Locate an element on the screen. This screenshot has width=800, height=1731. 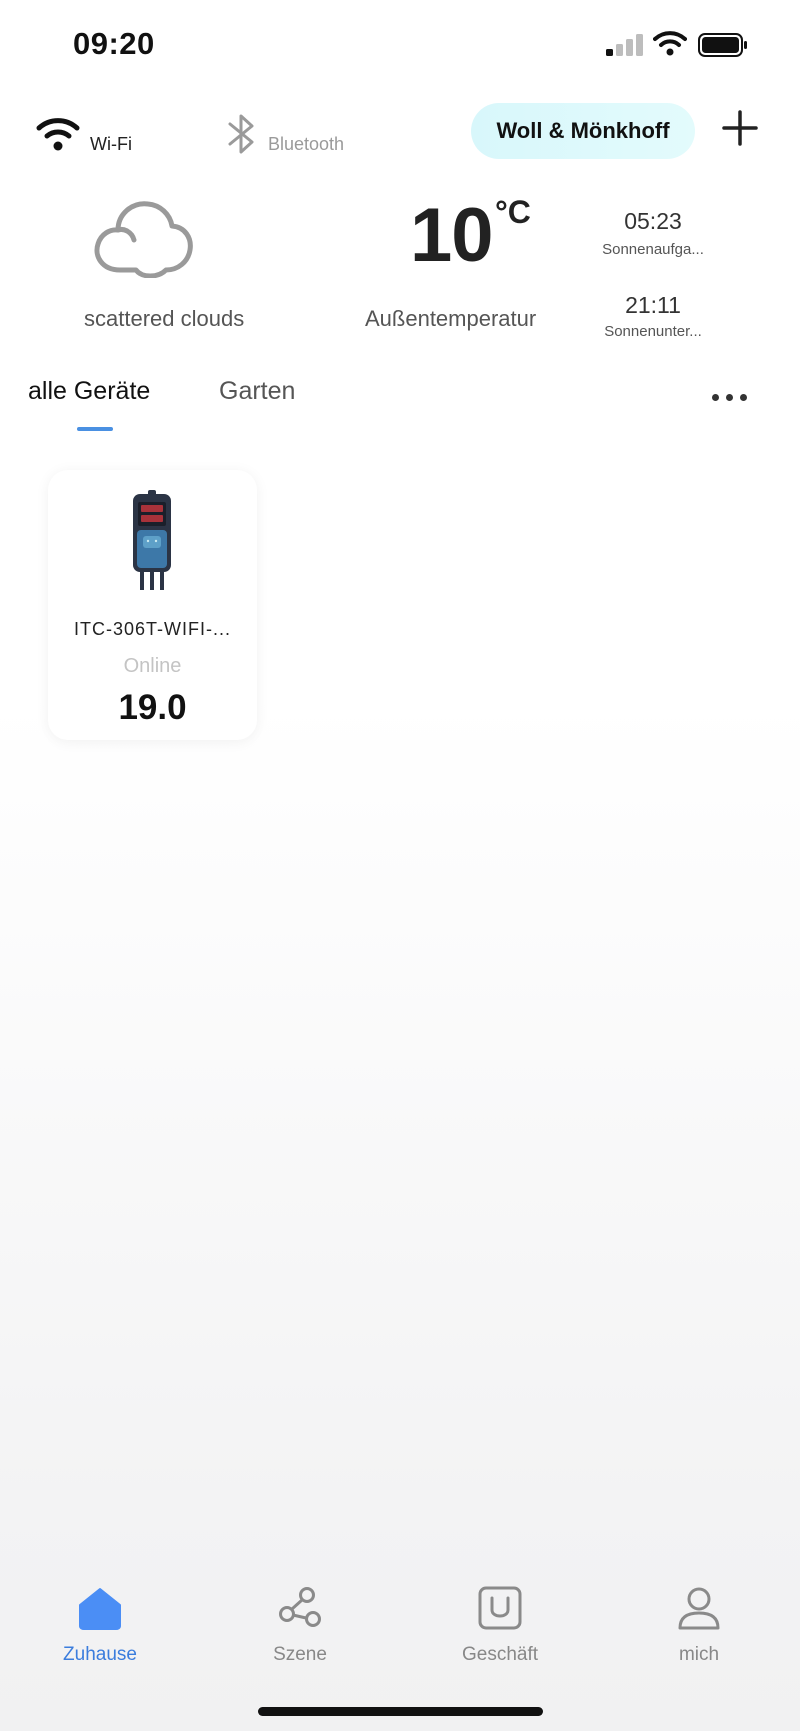
nav-shop: Geschäft is located at coordinates (500, 1626).